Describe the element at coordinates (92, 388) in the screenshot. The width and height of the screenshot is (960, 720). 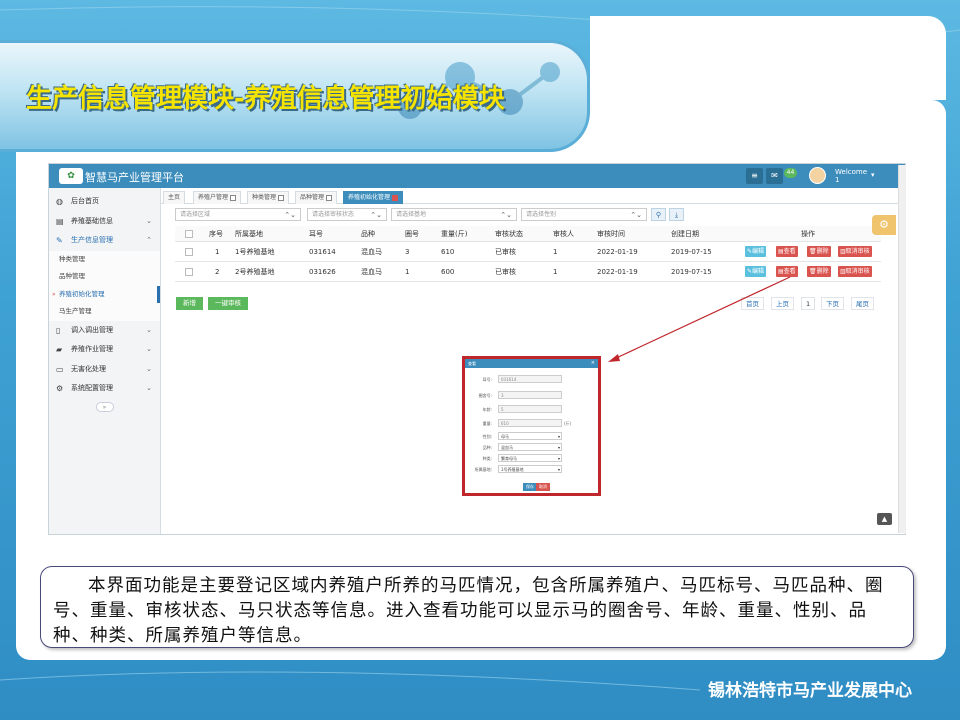
I see `sidebar-item-label: 系统配置管理` at that location.